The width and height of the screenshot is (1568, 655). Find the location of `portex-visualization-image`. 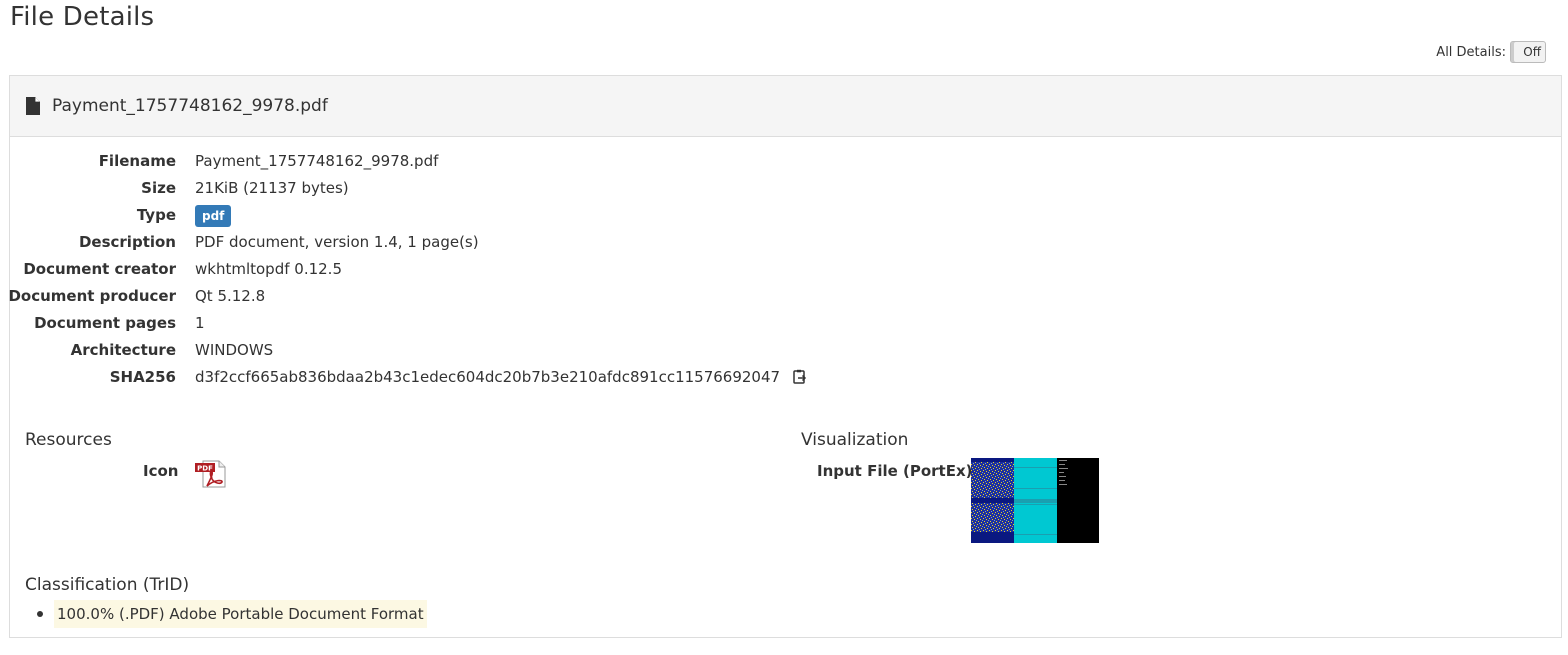

portex-visualization-image is located at coordinates (1035, 500).